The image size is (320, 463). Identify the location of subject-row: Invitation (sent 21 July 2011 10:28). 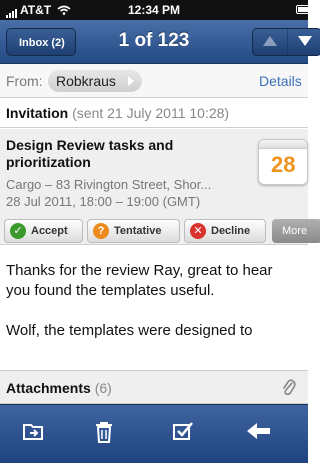
(154, 113).